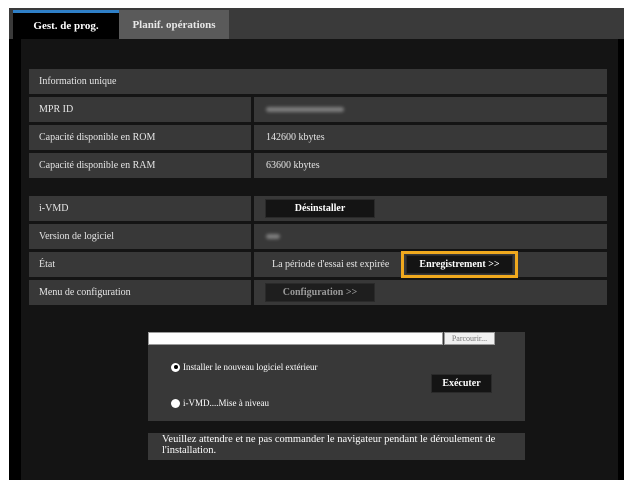 The width and height of the screenshot is (627, 483). I want to click on option-upgrade: i-VMD....Mise à niveau, so click(220, 403).